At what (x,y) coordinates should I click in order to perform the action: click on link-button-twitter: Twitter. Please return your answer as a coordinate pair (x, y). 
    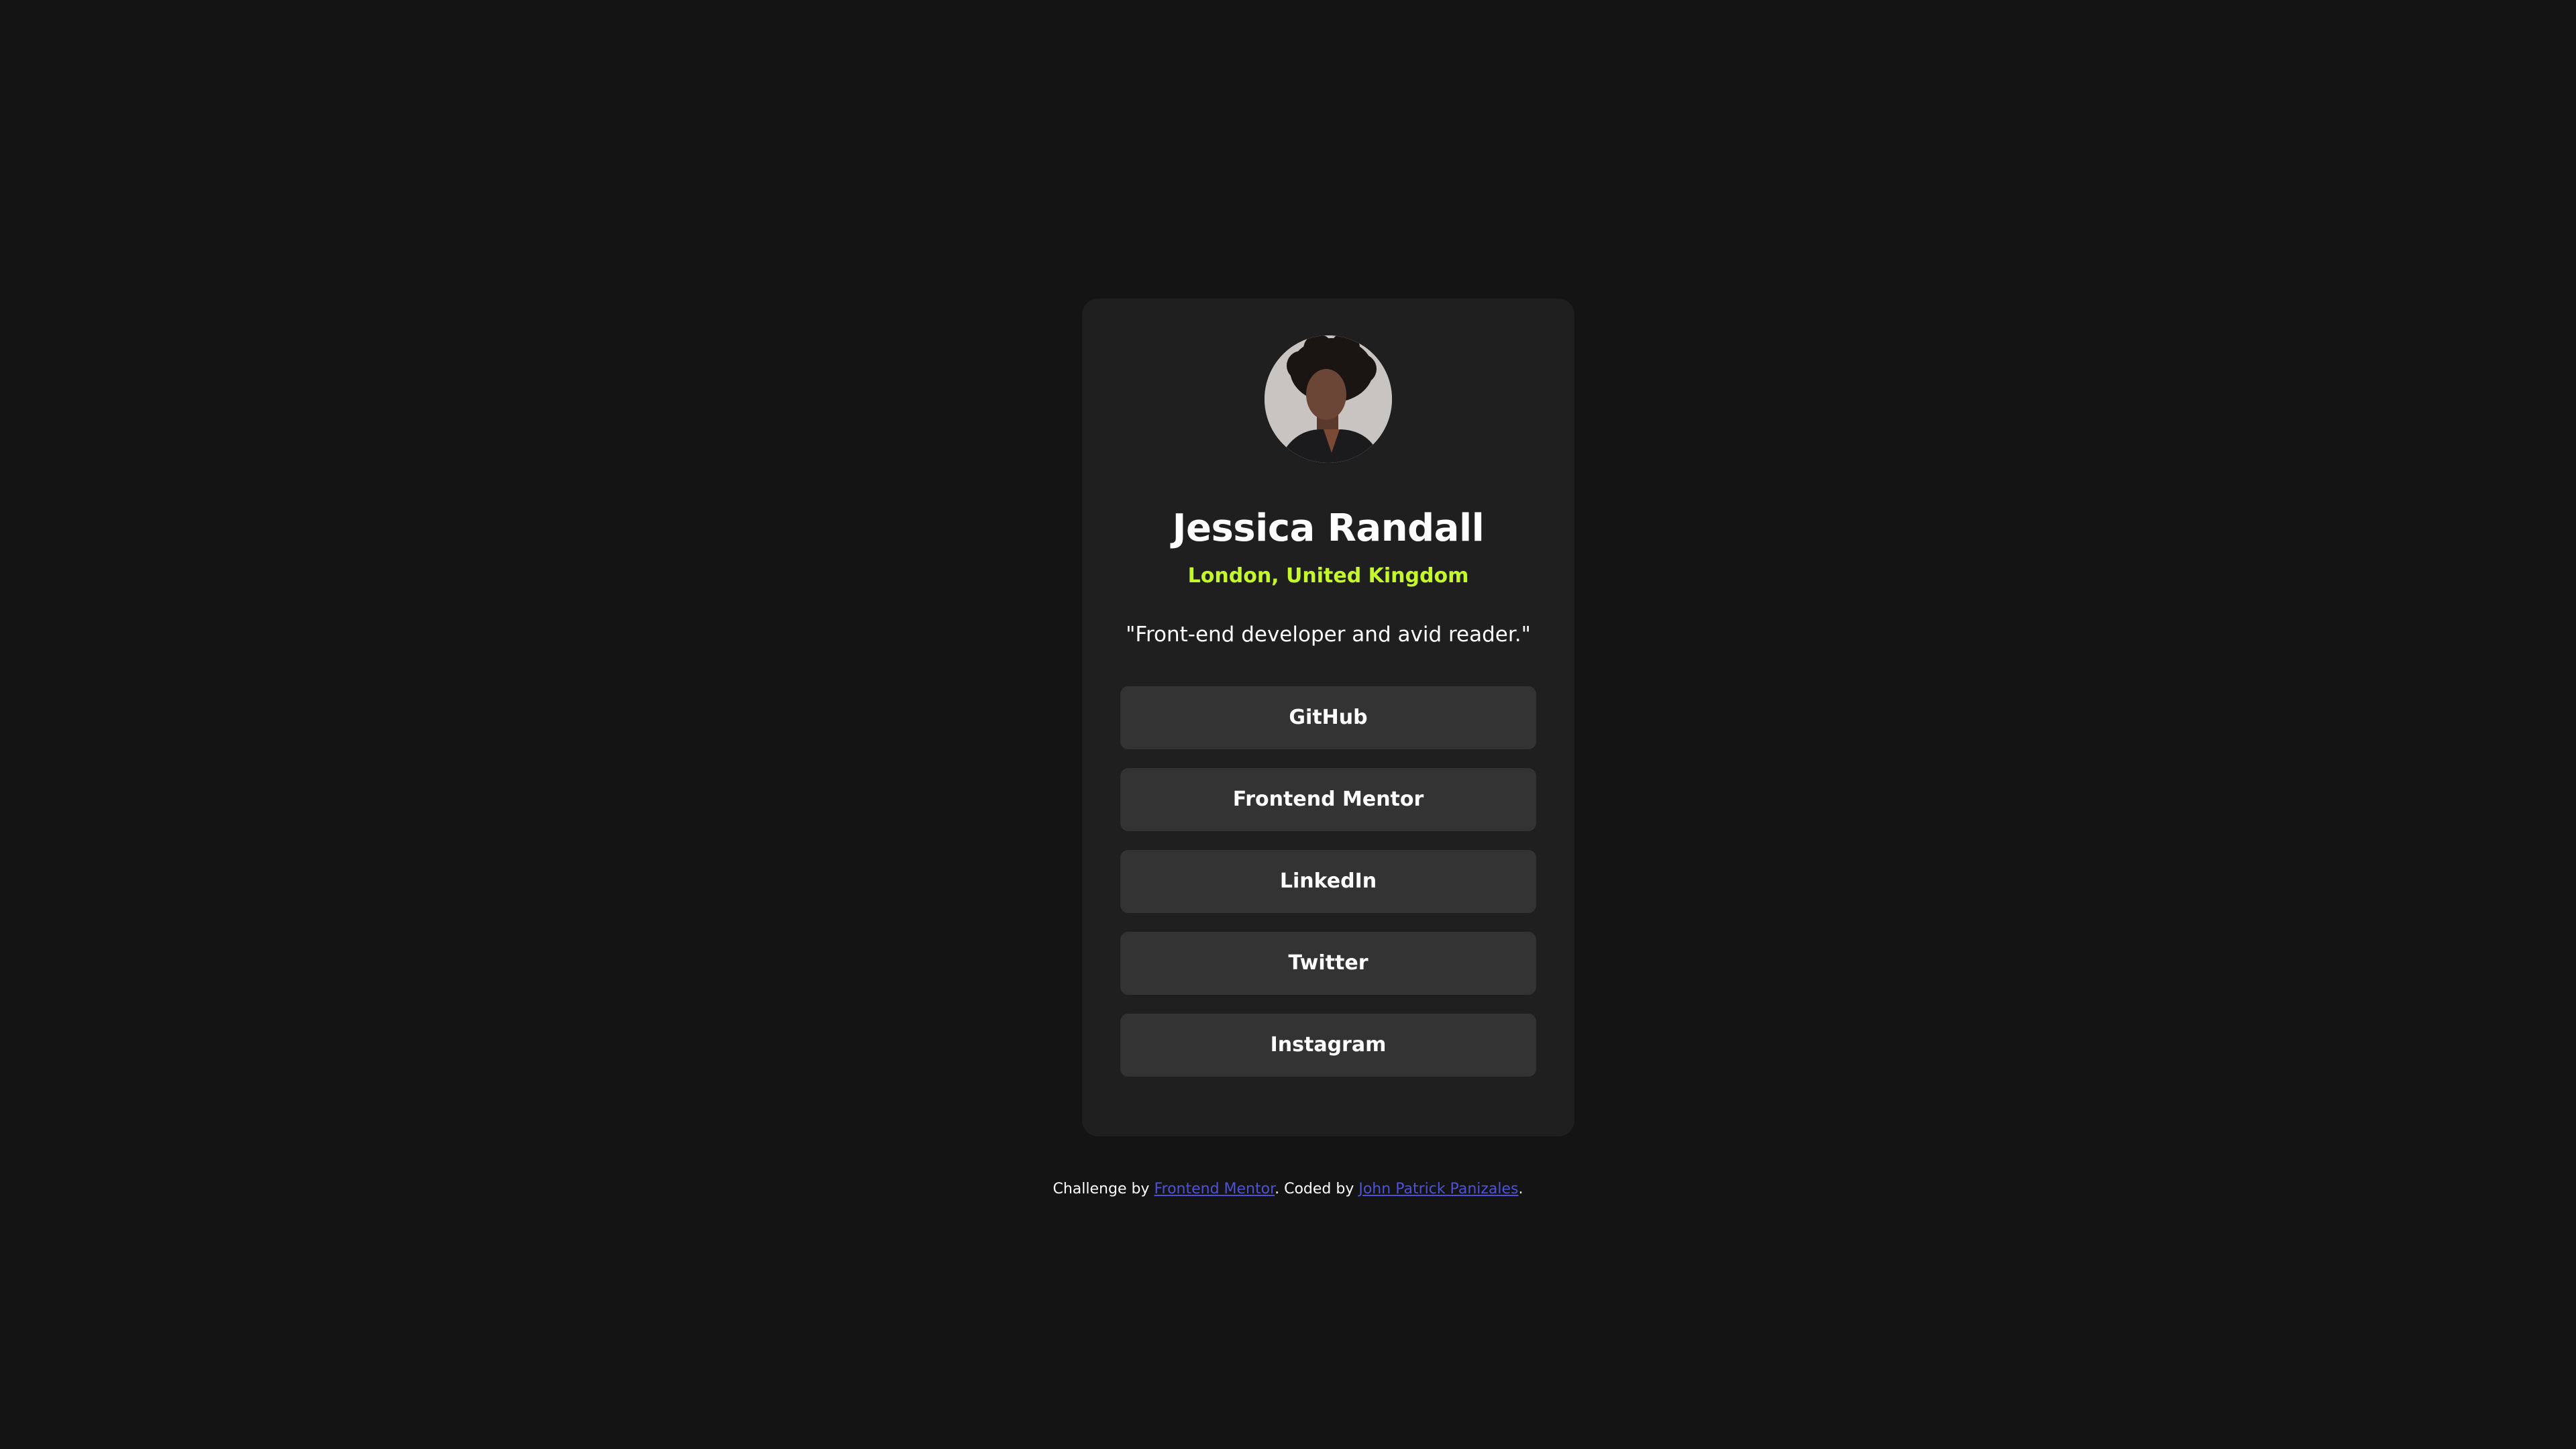
    Looking at the image, I should click on (1328, 963).